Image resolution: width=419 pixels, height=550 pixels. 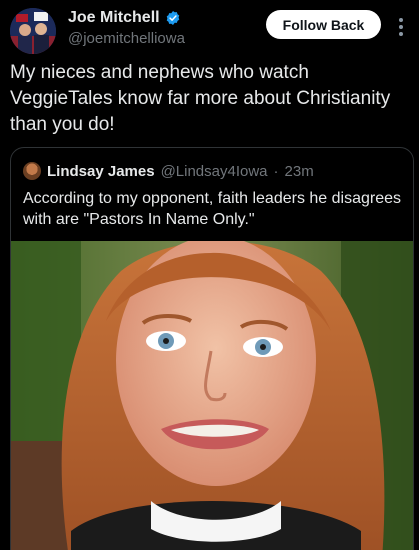 I want to click on quoted-author-avatar, so click(x=32, y=171).